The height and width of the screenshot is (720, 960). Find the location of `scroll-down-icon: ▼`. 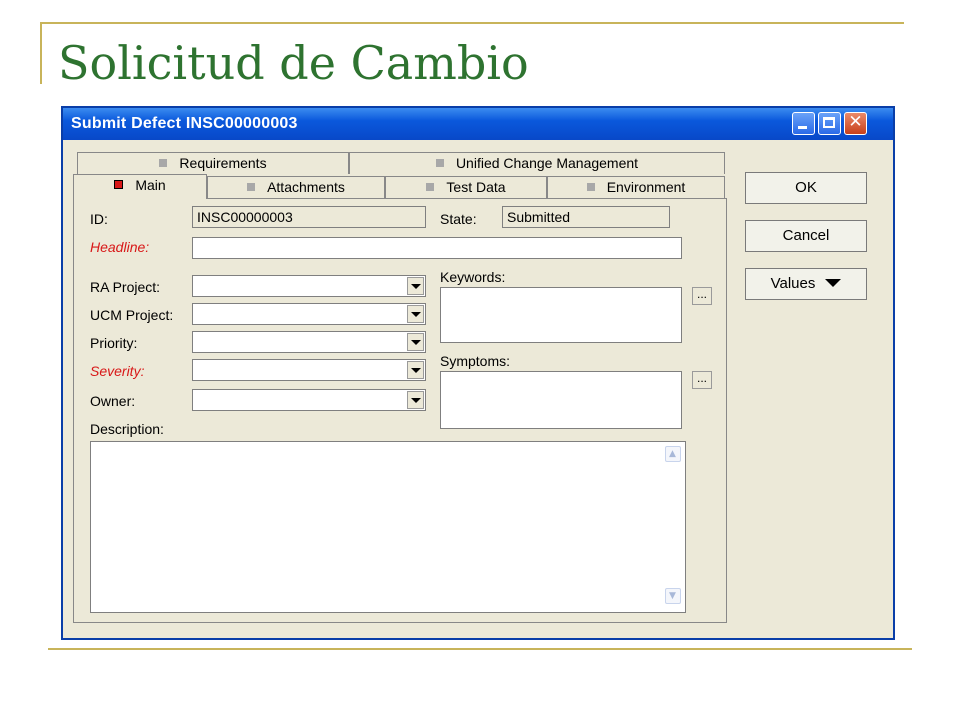

scroll-down-icon: ▼ is located at coordinates (672, 596).